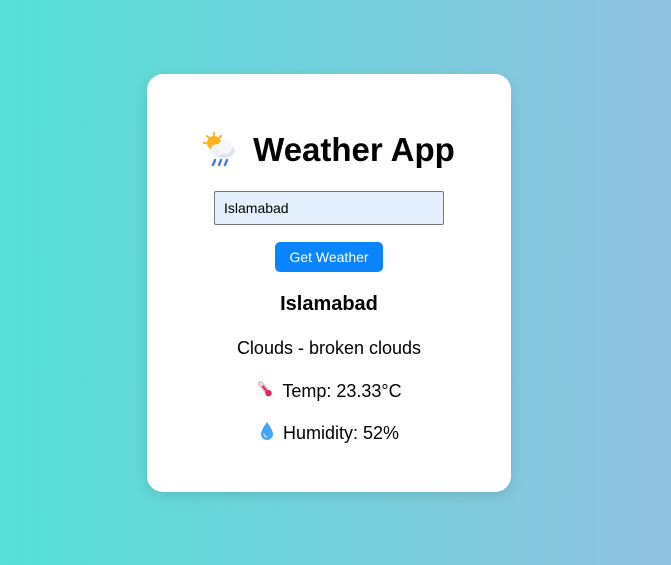 The width and height of the screenshot is (671, 565). I want to click on app-title: Weather App, so click(354, 149).